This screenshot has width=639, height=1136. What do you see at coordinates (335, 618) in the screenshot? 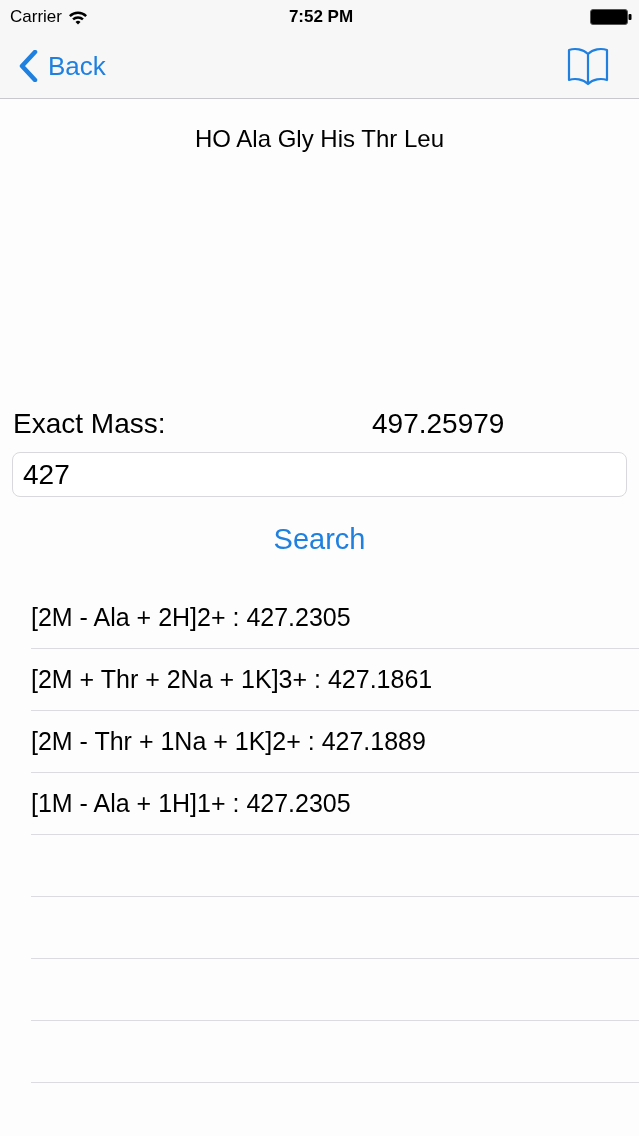
I see `result-row: [2M - Ala + 2H]2+ : 427.2305` at bounding box center [335, 618].